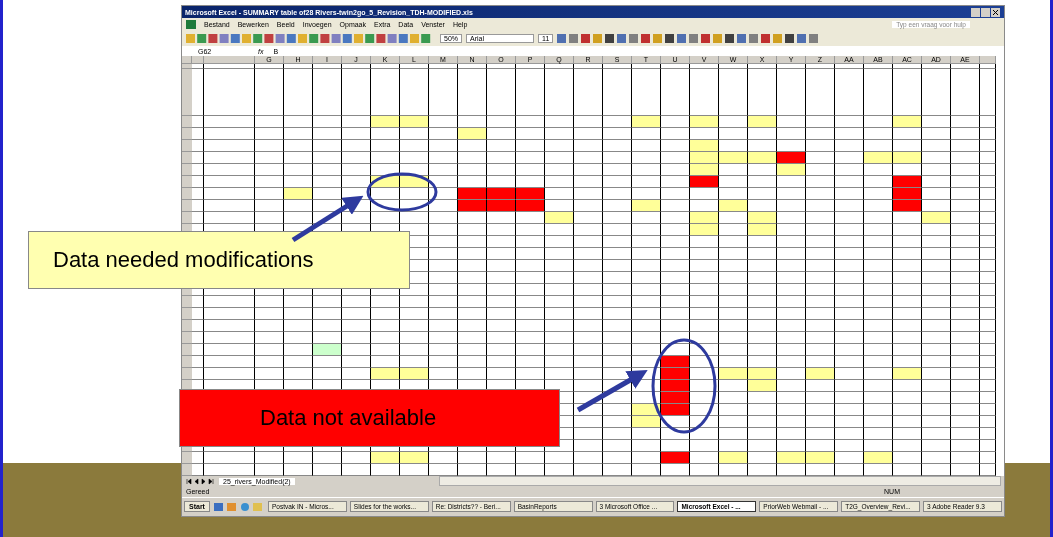 This screenshot has width=1053, height=537. What do you see at coordinates (369, 418) in the screenshot?
I see `callout-tooltip: Data not available` at bounding box center [369, 418].